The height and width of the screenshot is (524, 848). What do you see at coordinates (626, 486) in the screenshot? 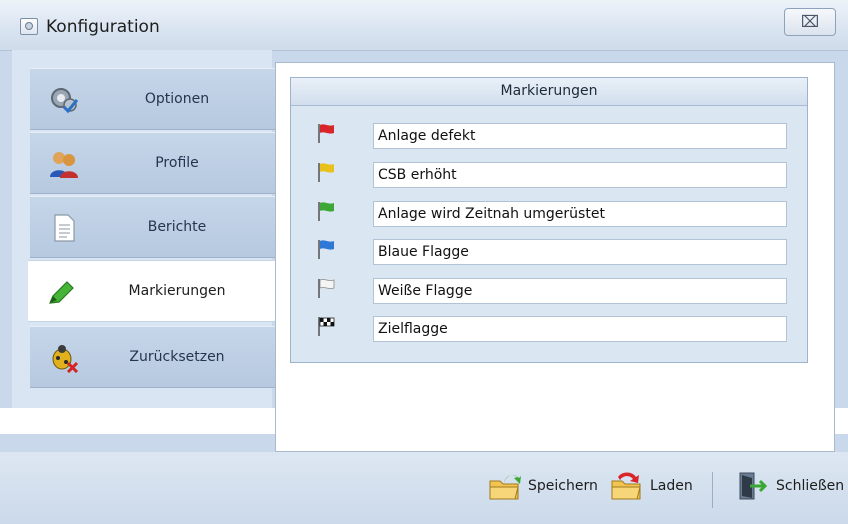
I see `load-folder-icon` at bounding box center [626, 486].